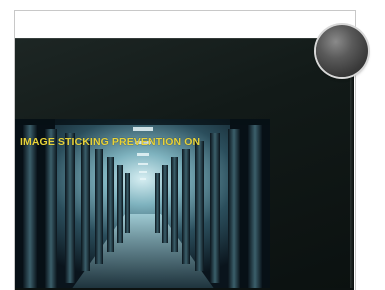 The height and width of the screenshot is (290, 385). What do you see at coordinates (342, 51) in the screenshot?
I see `round-control-knob-icon` at bounding box center [342, 51].